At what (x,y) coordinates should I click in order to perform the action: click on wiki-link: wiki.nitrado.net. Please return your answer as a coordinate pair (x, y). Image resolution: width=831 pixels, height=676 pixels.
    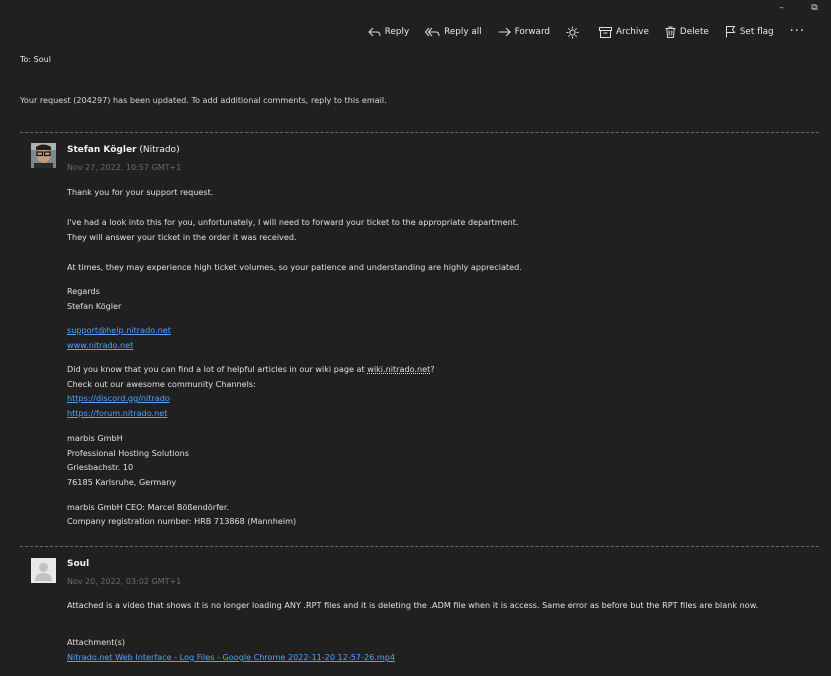
    Looking at the image, I should click on (398, 369).